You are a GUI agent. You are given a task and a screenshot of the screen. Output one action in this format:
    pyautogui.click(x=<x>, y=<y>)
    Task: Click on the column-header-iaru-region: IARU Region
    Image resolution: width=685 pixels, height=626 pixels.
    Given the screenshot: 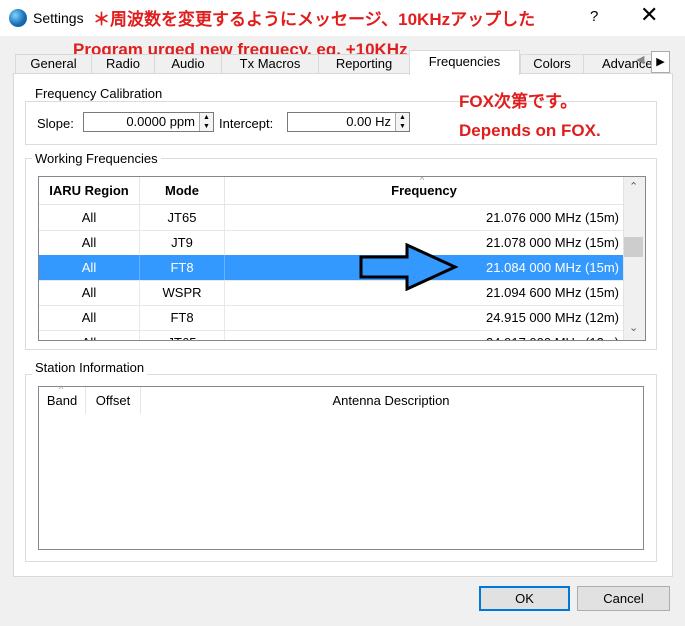 What is the action you would take?
    pyautogui.click(x=89, y=191)
    